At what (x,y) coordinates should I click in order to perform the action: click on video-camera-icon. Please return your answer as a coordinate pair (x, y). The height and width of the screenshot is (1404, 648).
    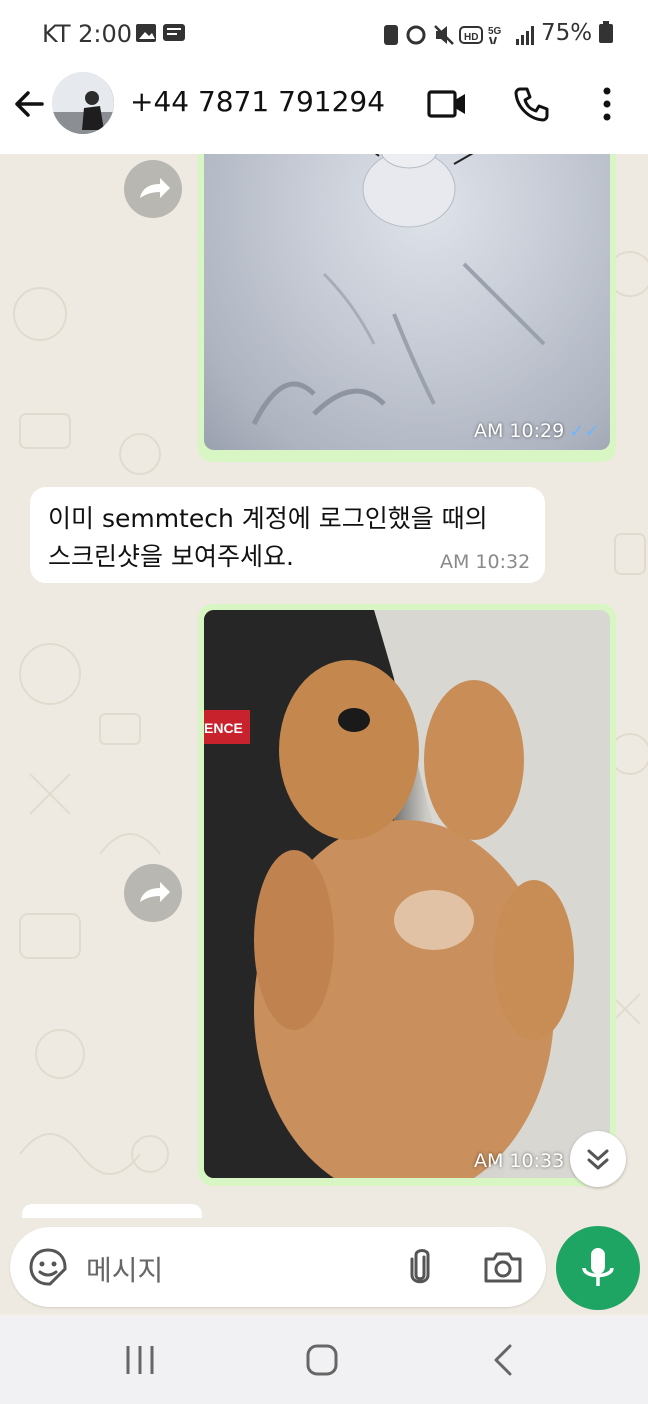
    Looking at the image, I should click on (446, 104).